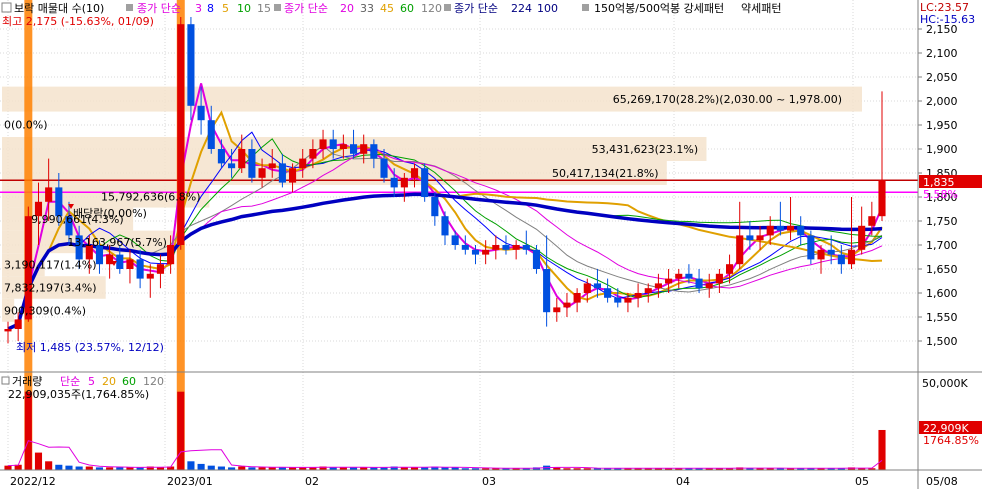  Describe the element at coordinates (942, 269) in the screenshot. I see `price-tick-label: 1,650` at that location.